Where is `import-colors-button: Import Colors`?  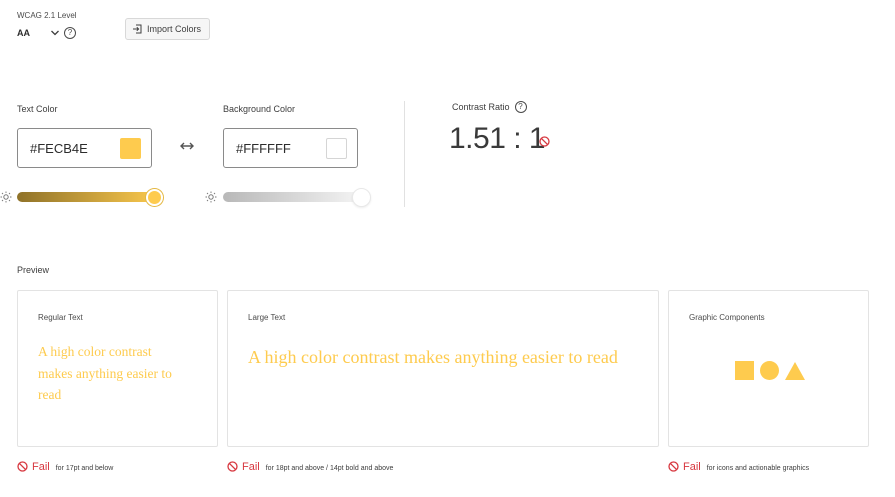
import-colors-button: Import Colors is located at coordinates (167, 29).